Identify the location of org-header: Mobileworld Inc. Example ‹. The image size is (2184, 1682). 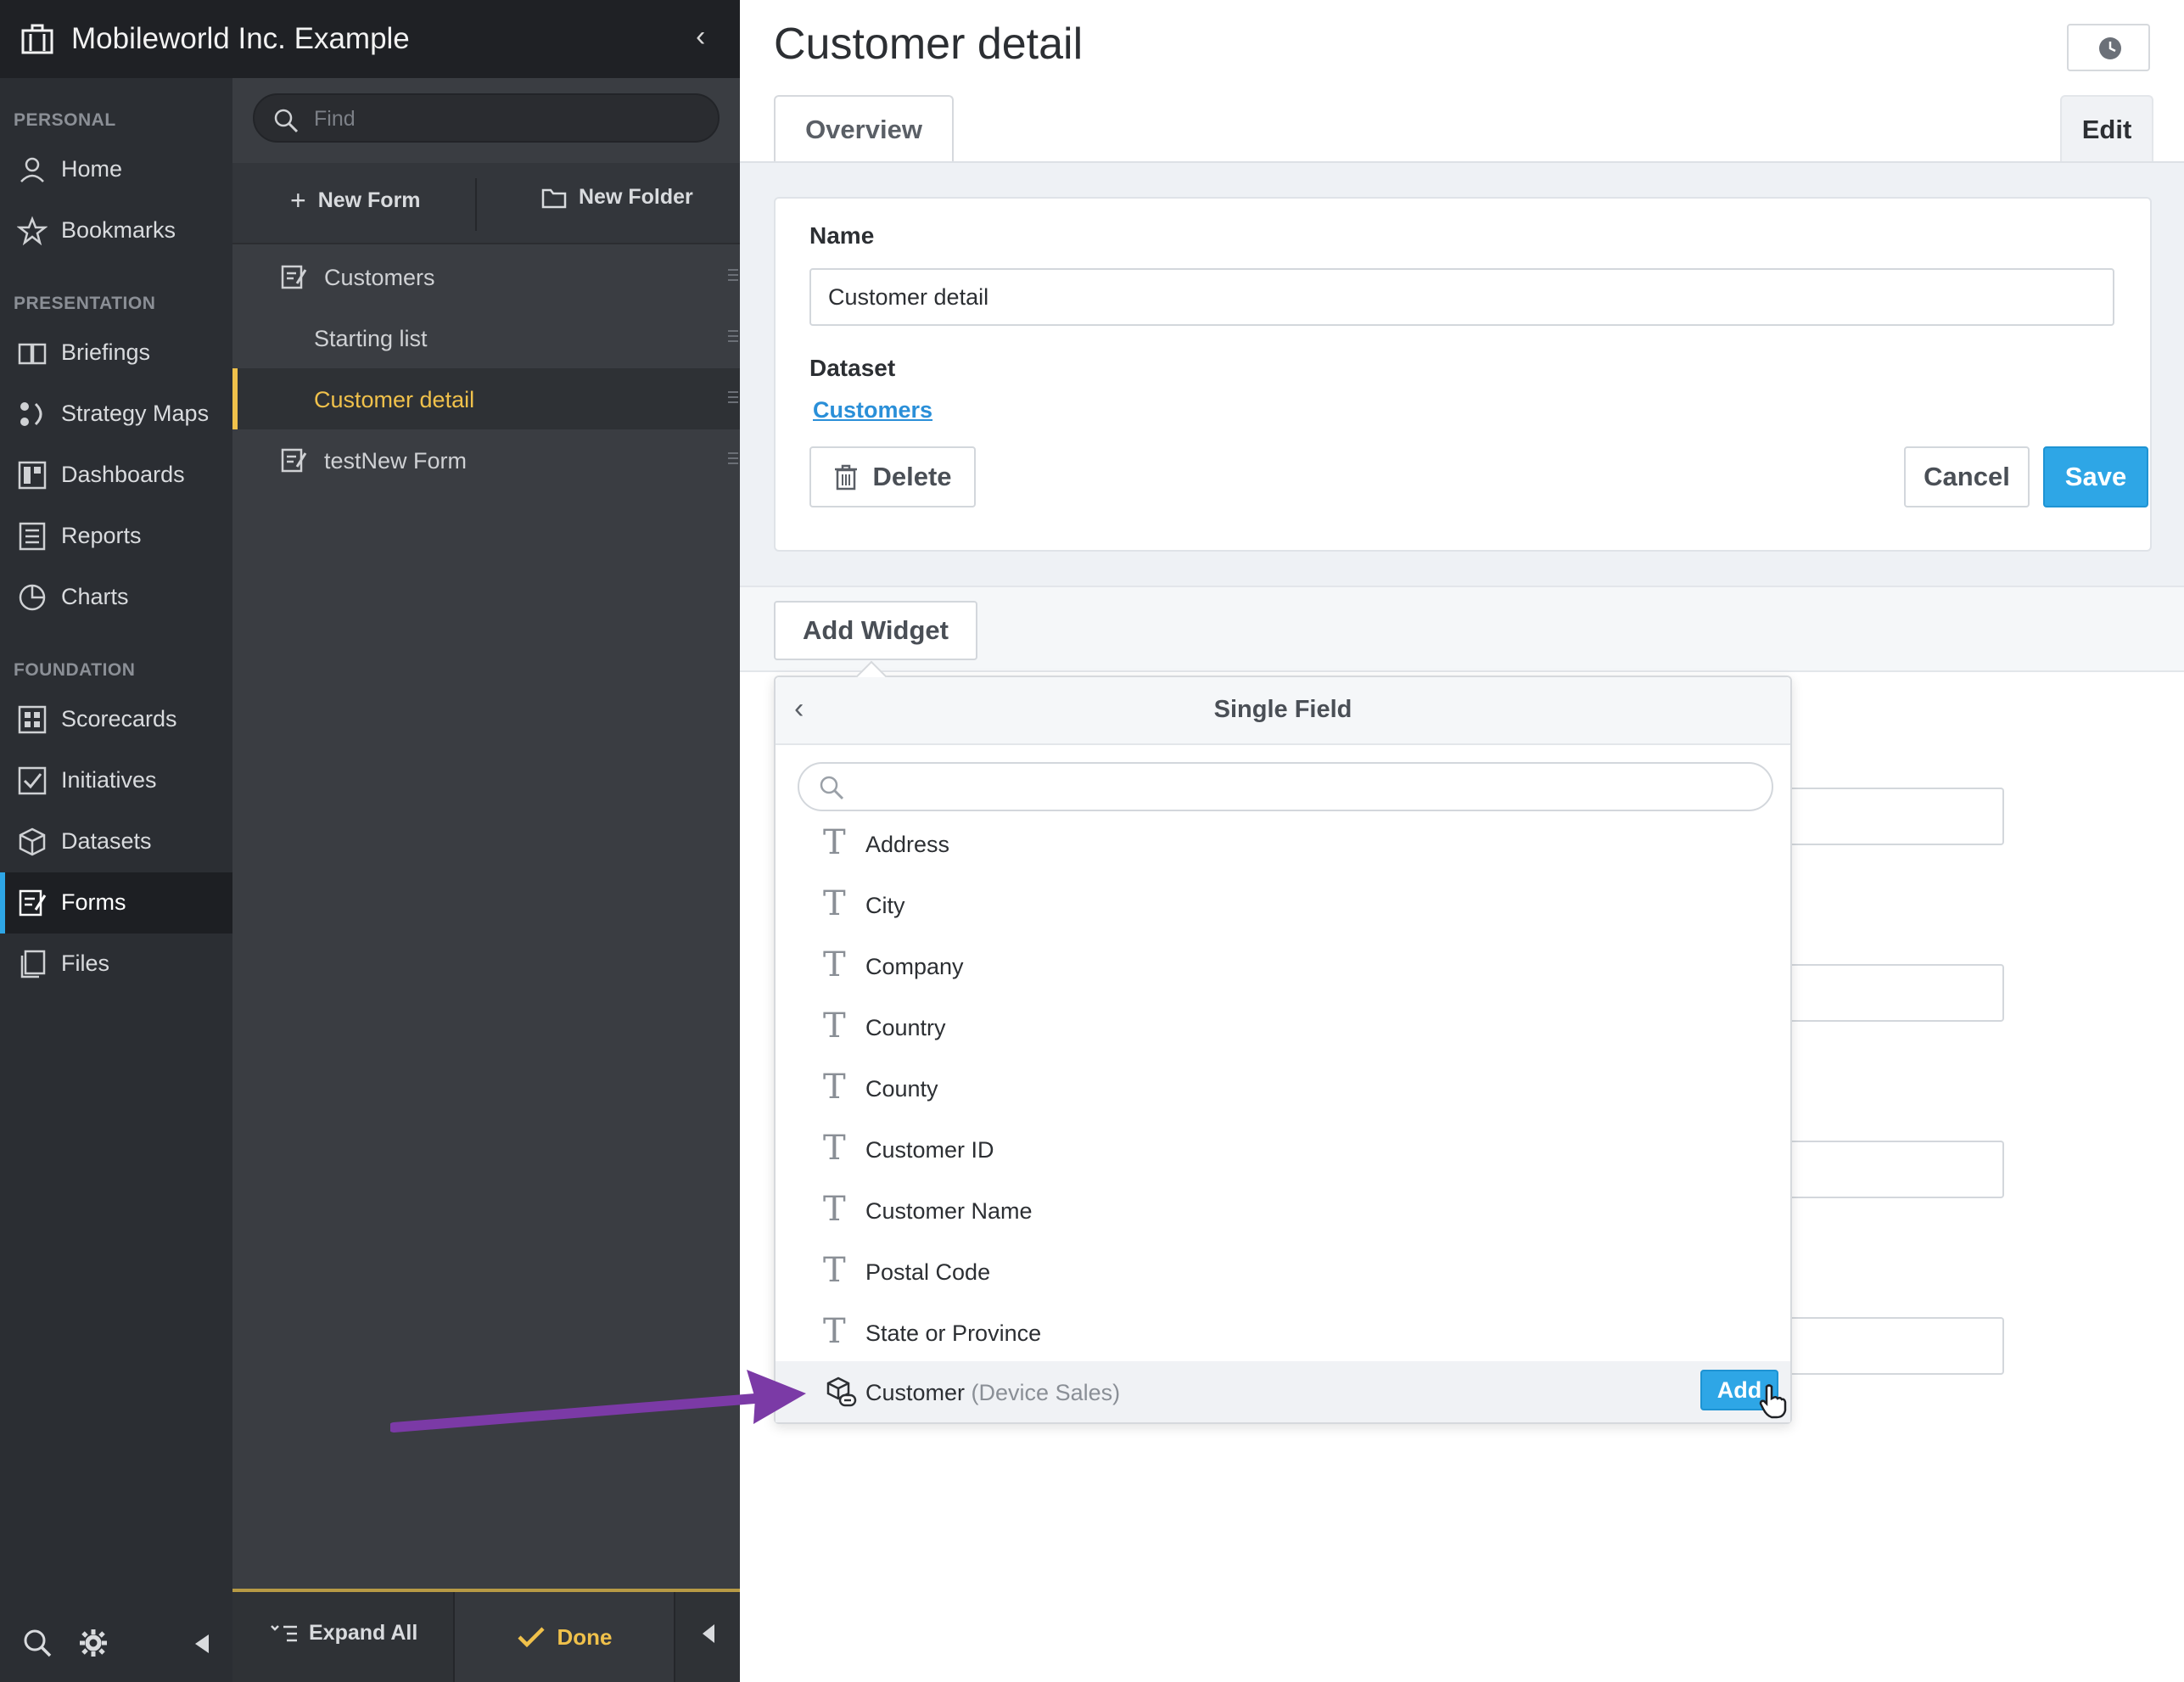
(370, 39).